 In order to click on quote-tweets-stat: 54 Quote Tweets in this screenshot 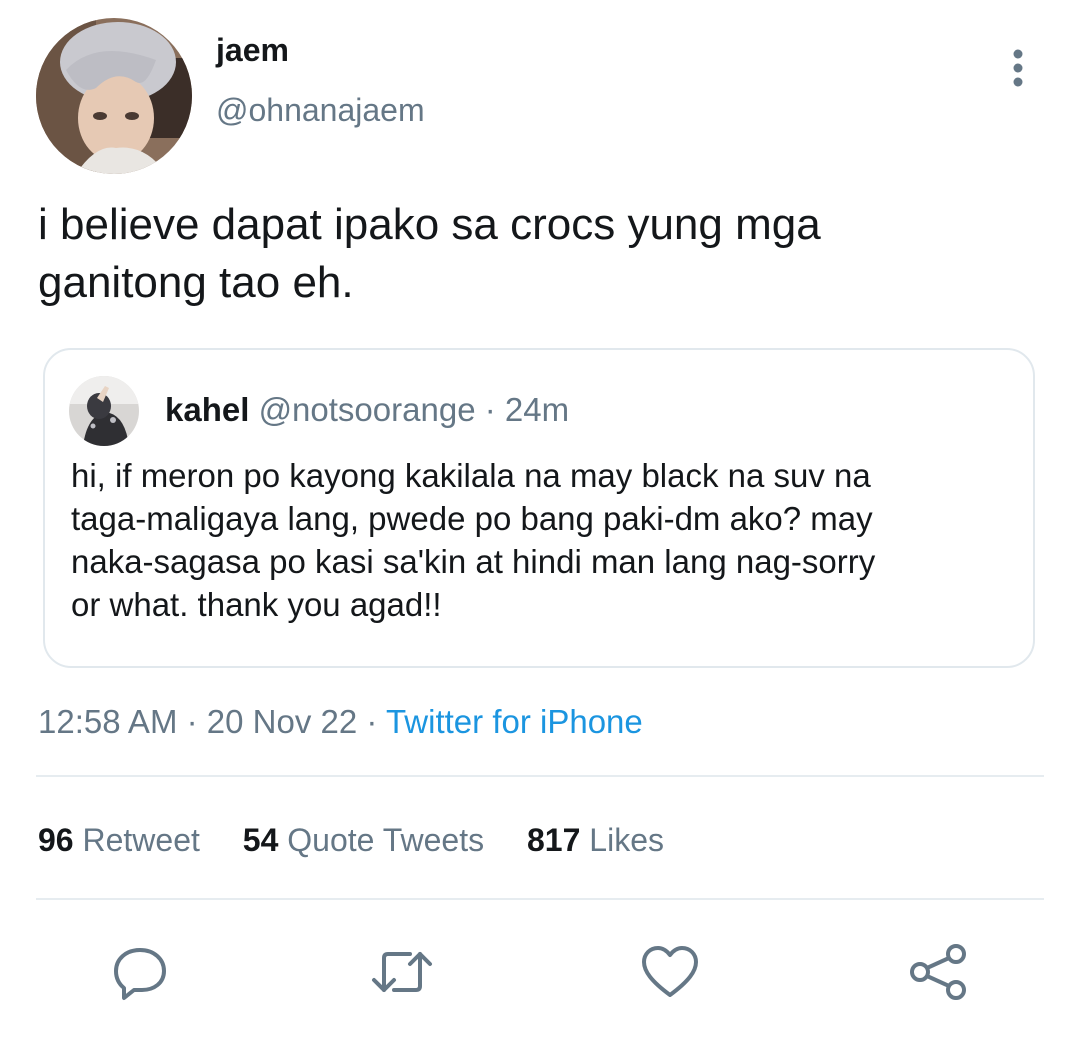, I will do `click(363, 840)`.